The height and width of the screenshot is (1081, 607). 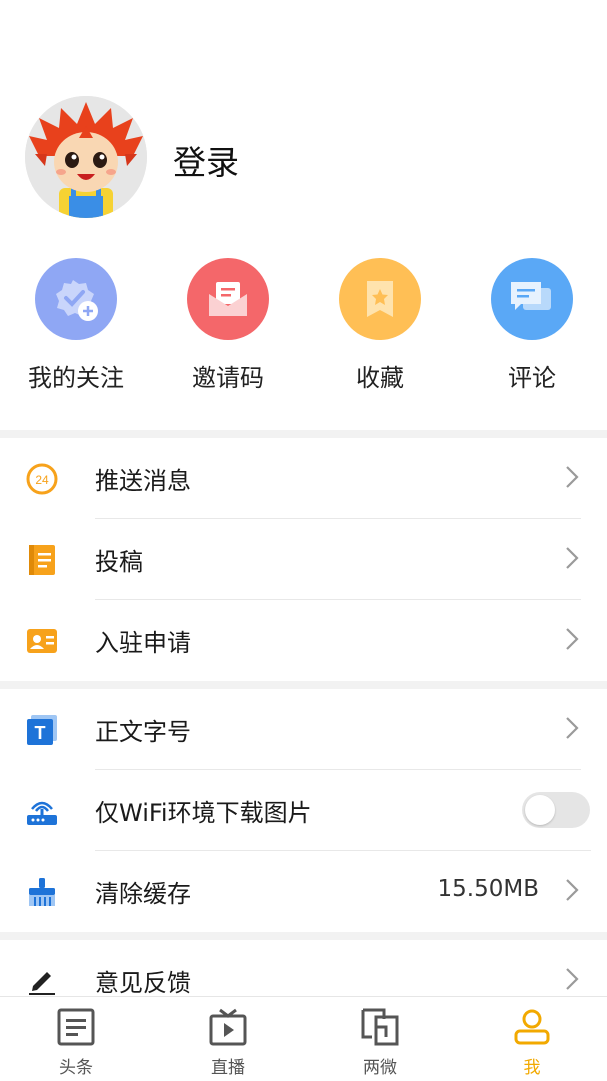 I want to click on notebook-icon, so click(x=42, y=560).